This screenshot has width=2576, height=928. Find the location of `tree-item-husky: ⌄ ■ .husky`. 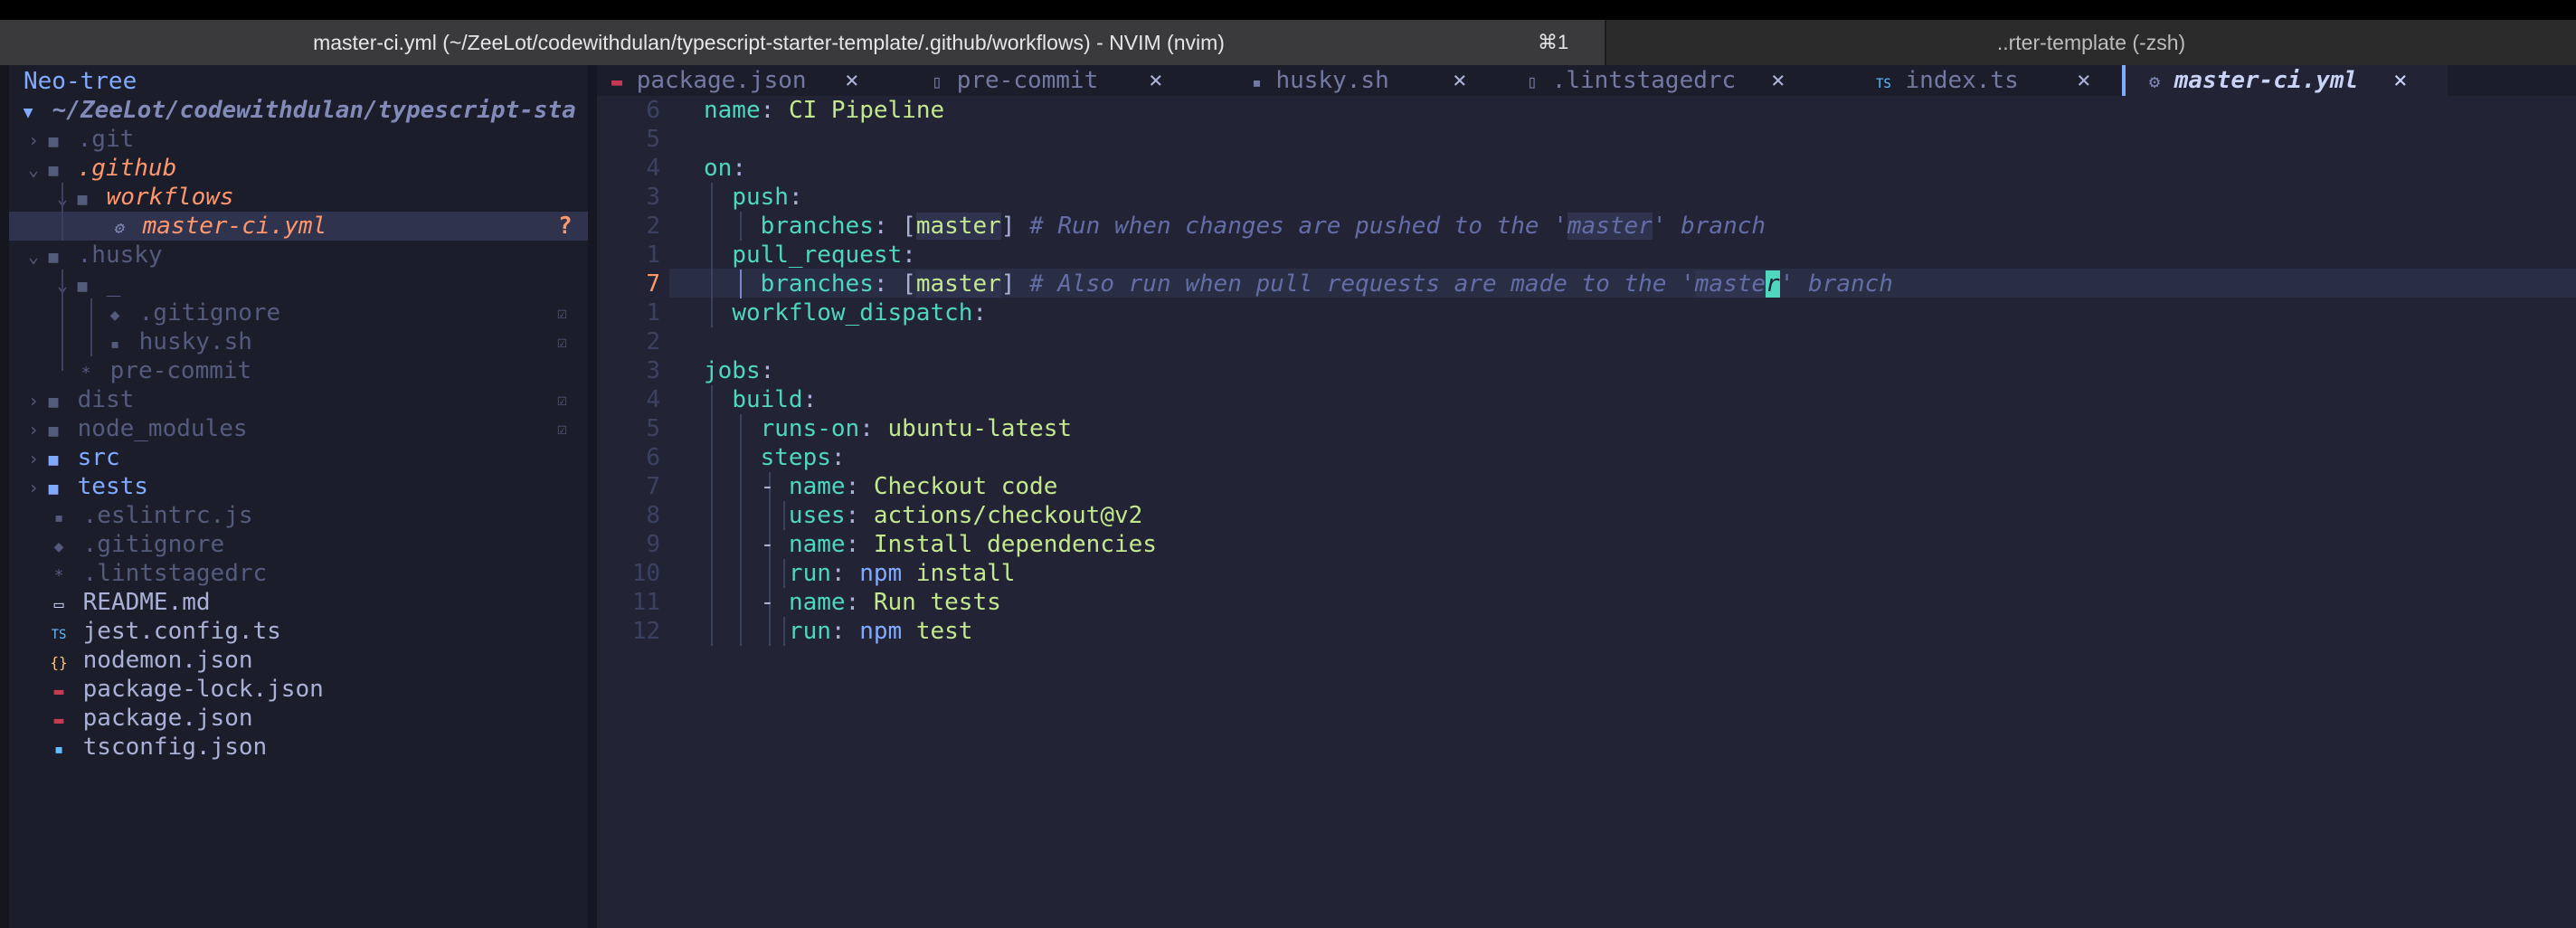

tree-item-husky: ⌄ ■ .husky is located at coordinates (94, 255).